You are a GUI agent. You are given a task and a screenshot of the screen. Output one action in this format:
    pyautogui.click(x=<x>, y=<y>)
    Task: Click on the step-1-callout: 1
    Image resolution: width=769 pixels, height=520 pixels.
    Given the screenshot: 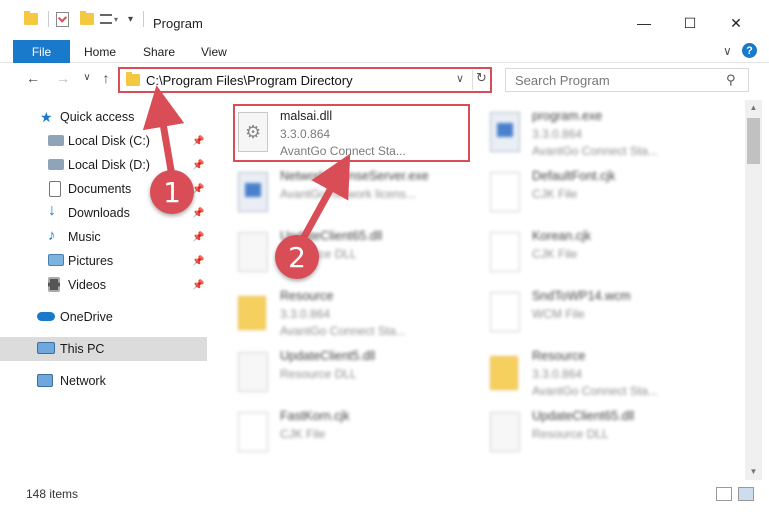 What is the action you would take?
    pyautogui.click(x=172, y=192)
    